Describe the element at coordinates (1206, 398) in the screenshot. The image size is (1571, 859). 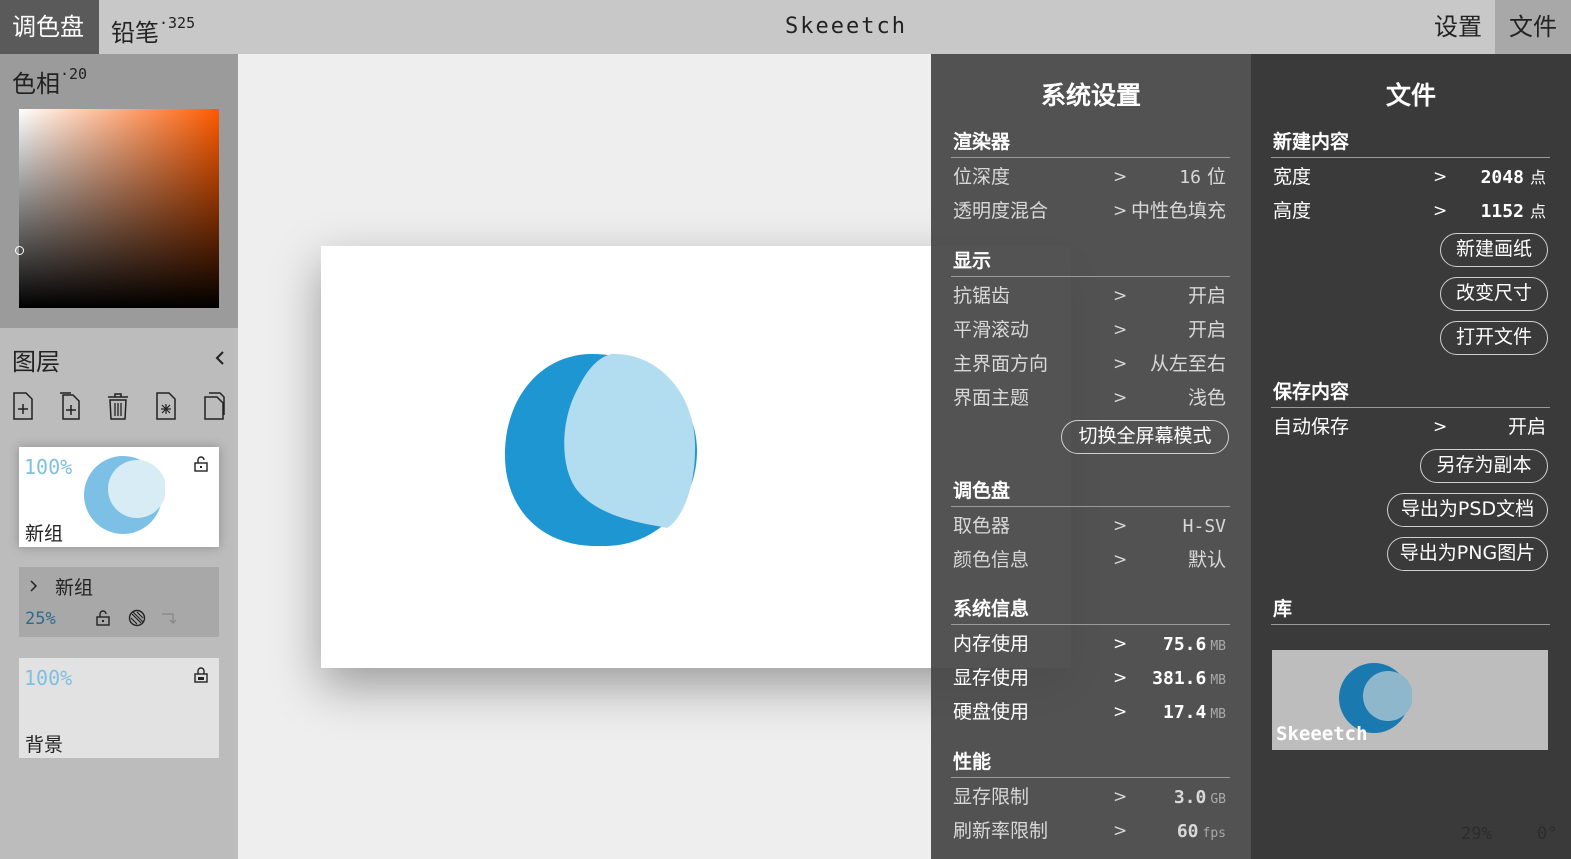
I see `setting-value: 浅色` at that location.